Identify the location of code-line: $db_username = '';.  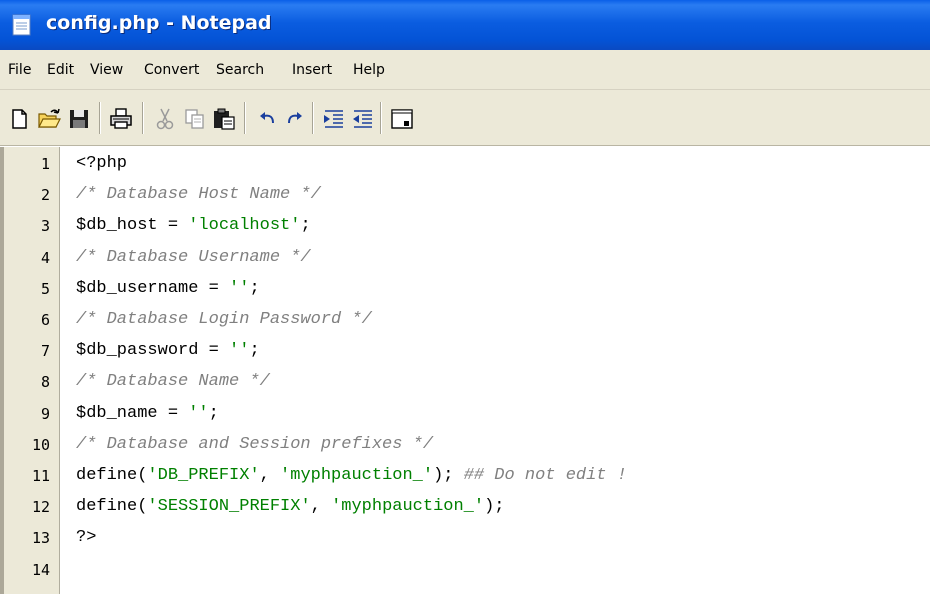
(168, 288).